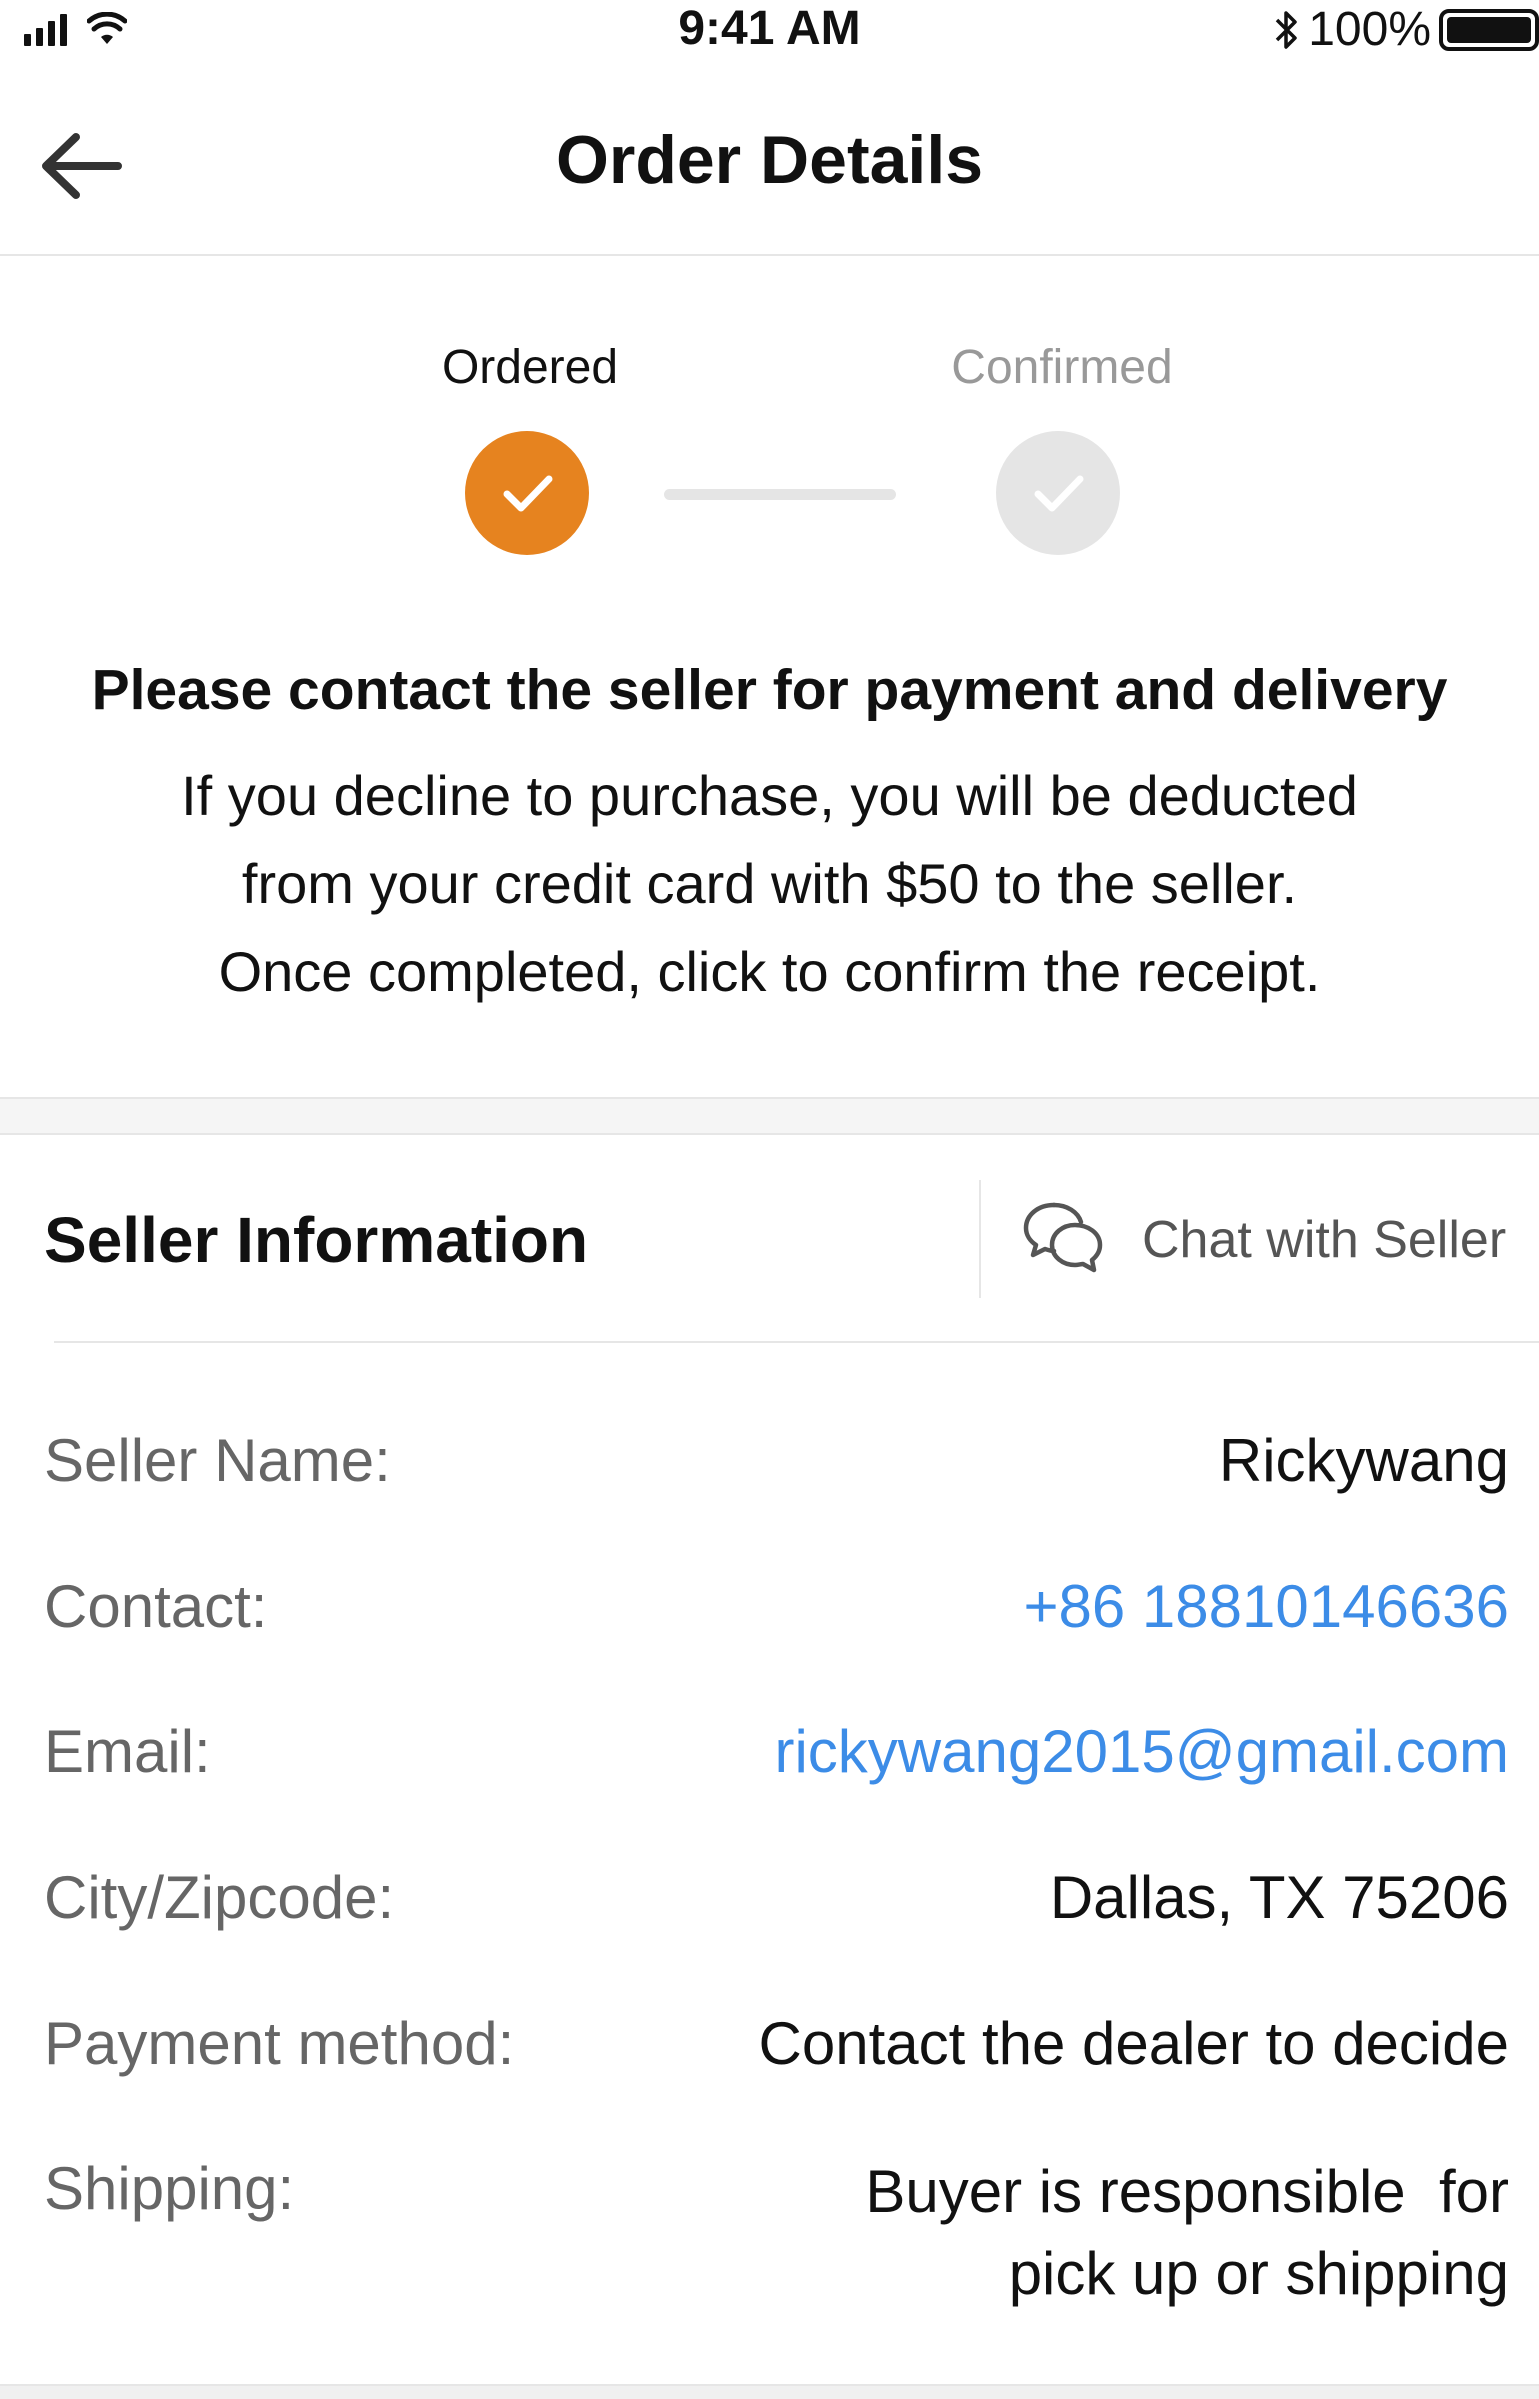 This screenshot has height=2399, width=1539. I want to click on shipping-label: Shipping:, so click(169, 2188).